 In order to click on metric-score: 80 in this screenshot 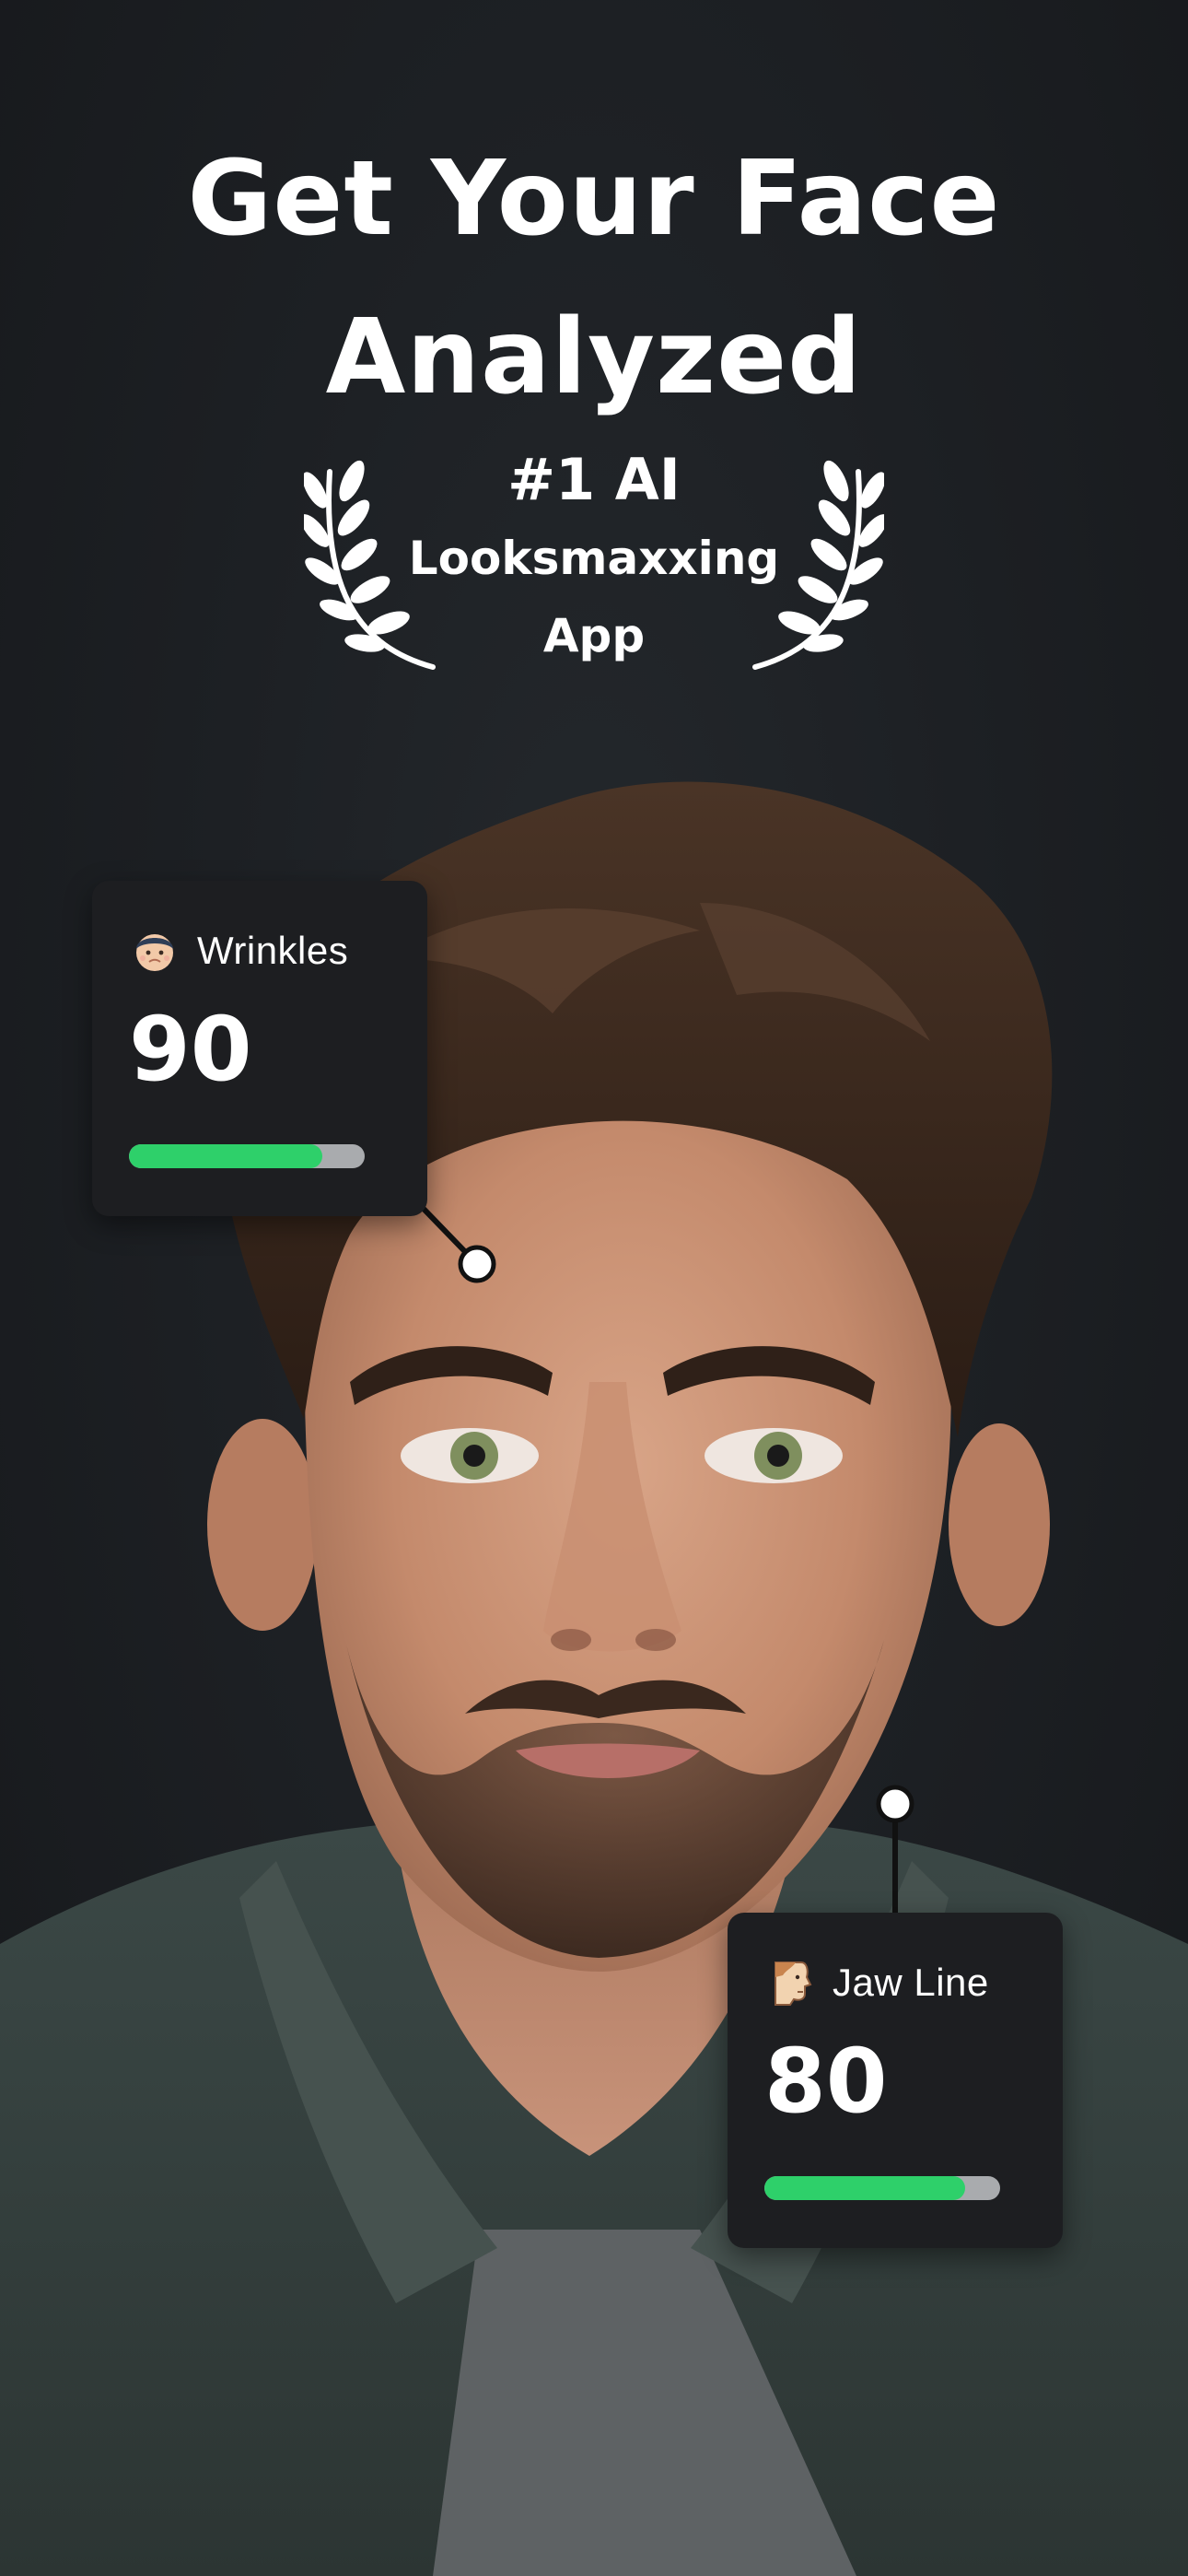, I will do `click(826, 2081)`.